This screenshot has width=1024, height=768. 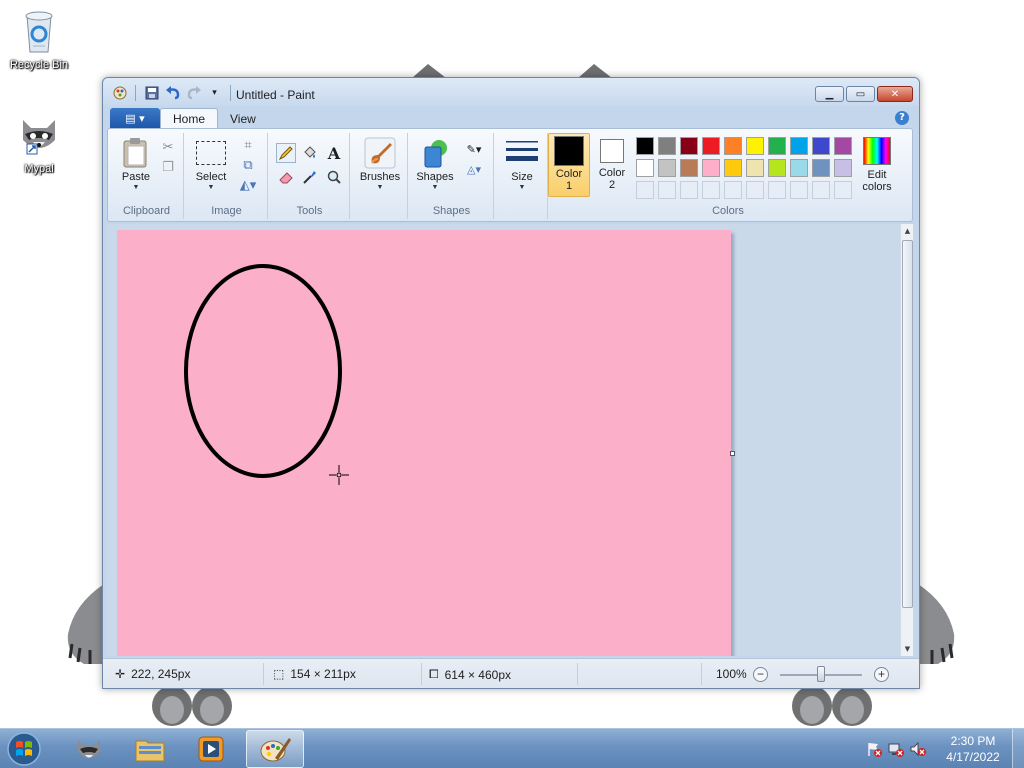 What do you see at coordinates (474, 149) in the screenshot?
I see `outline-icon: ✎▾` at bounding box center [474, 149].